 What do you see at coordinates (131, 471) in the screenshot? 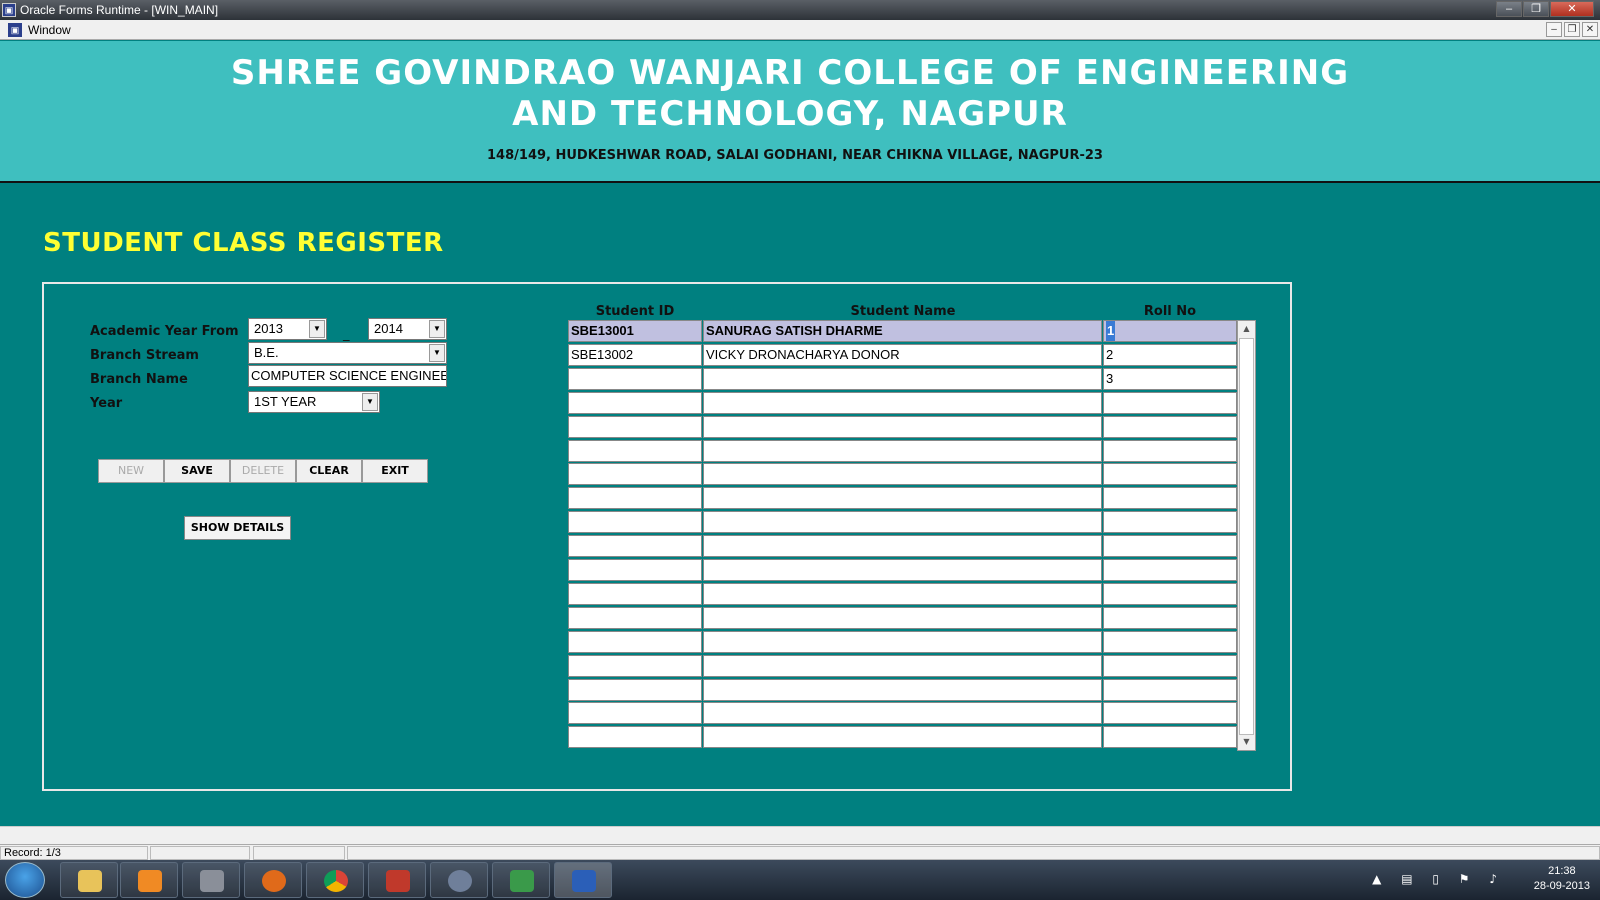
I see `new-button: NEW` at bounding box center [131, 471].